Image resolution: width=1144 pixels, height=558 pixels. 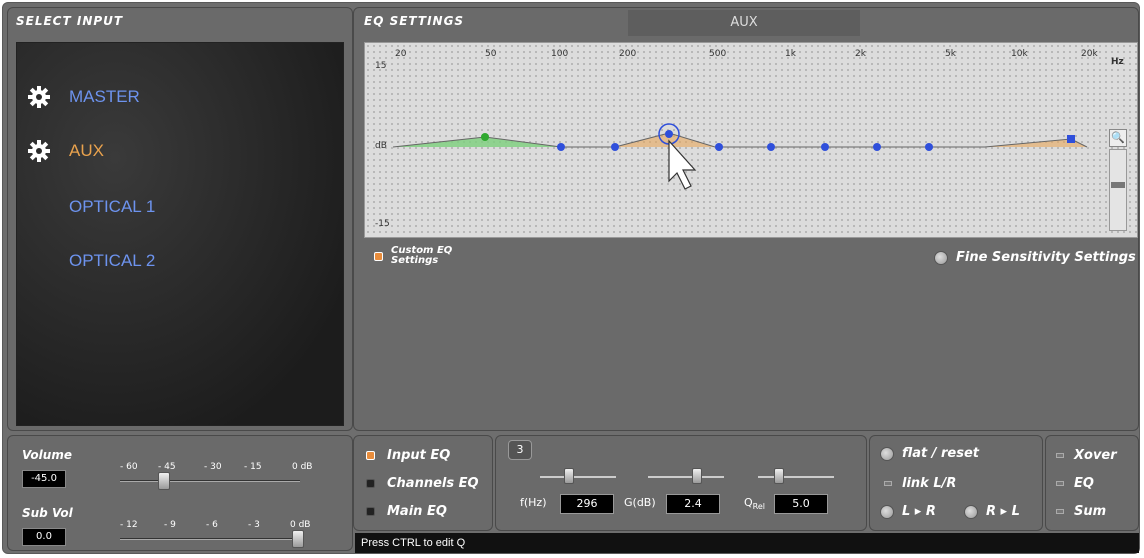 What do you see at coordinates (744, 23) in the screenshot?
I see `eq-input-tab: AUX` at bounding box center [744, 23].